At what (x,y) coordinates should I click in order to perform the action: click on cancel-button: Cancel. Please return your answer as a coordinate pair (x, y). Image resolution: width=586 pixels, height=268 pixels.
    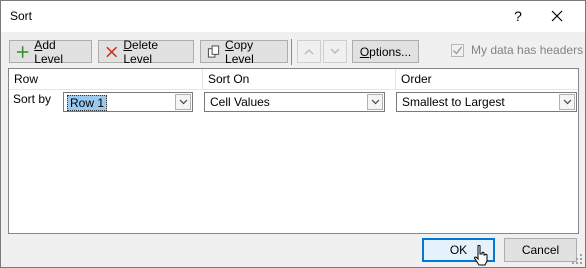
    Looking at the image, I should click on (540, 250).